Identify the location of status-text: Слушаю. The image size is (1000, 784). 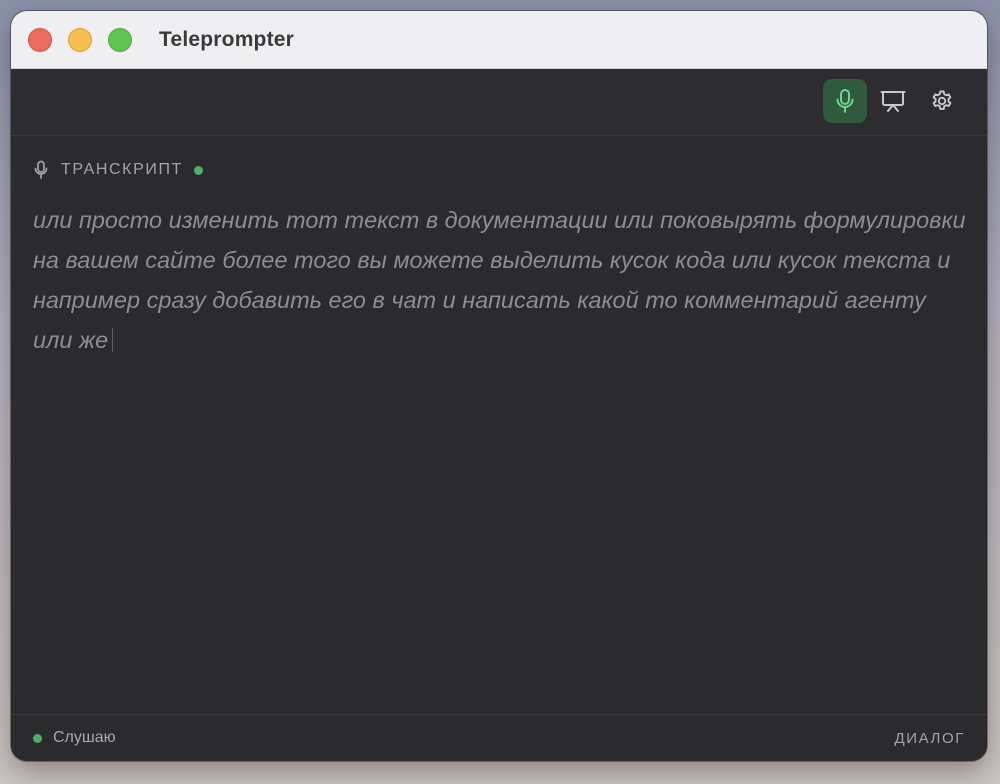
(84, 737).